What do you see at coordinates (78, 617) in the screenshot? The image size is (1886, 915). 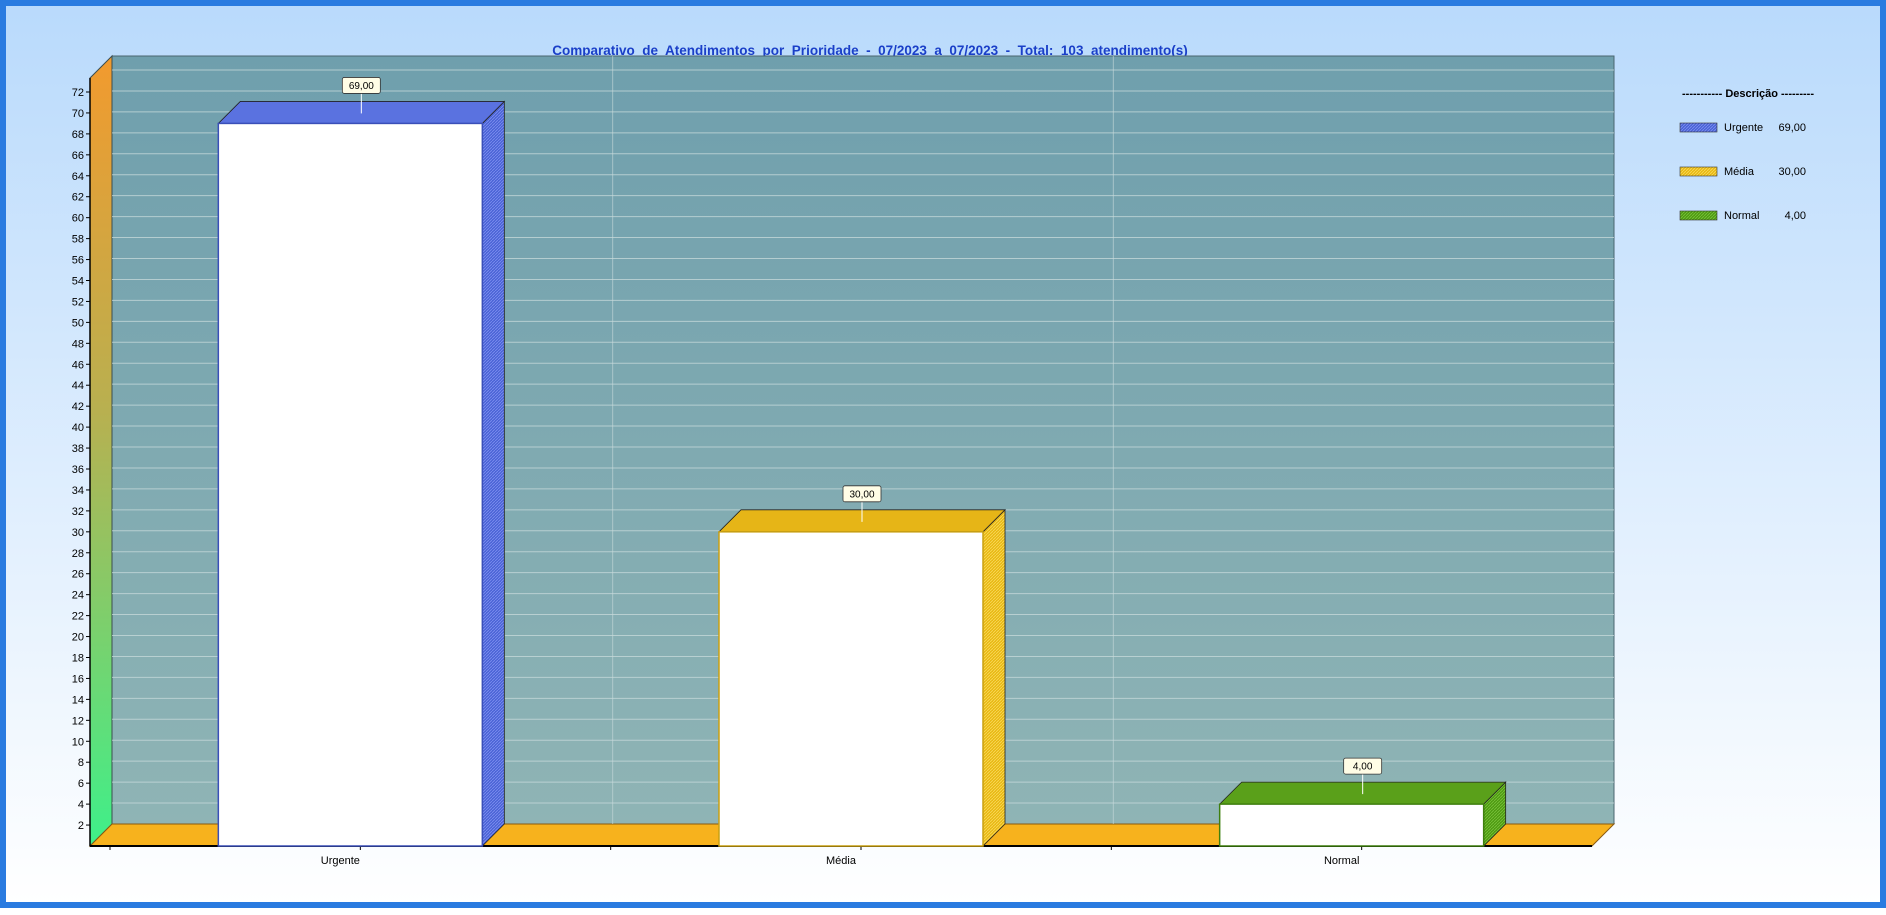 I see `y-tick-label: 22` at bounding box center [78, 617].